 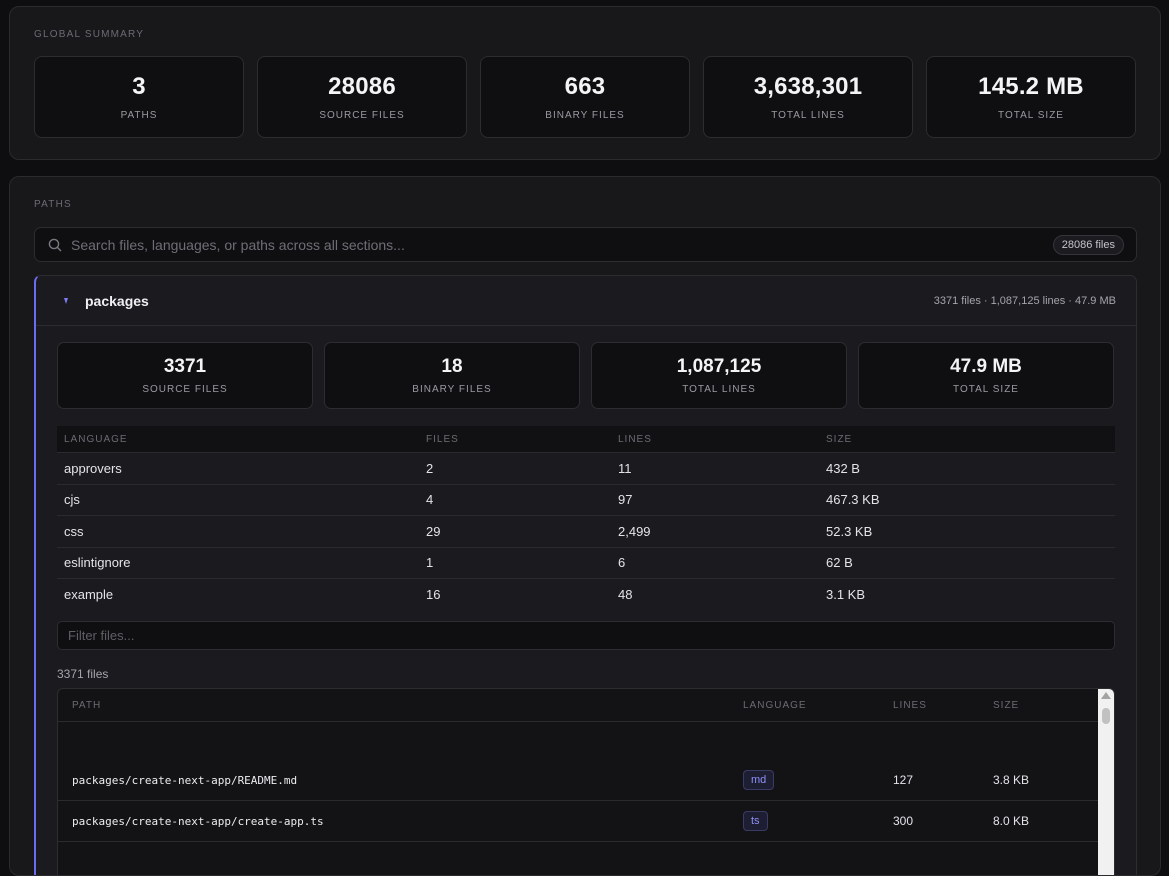 I want to click on file-count-label: 3371 files, so click(x=83, y=674).